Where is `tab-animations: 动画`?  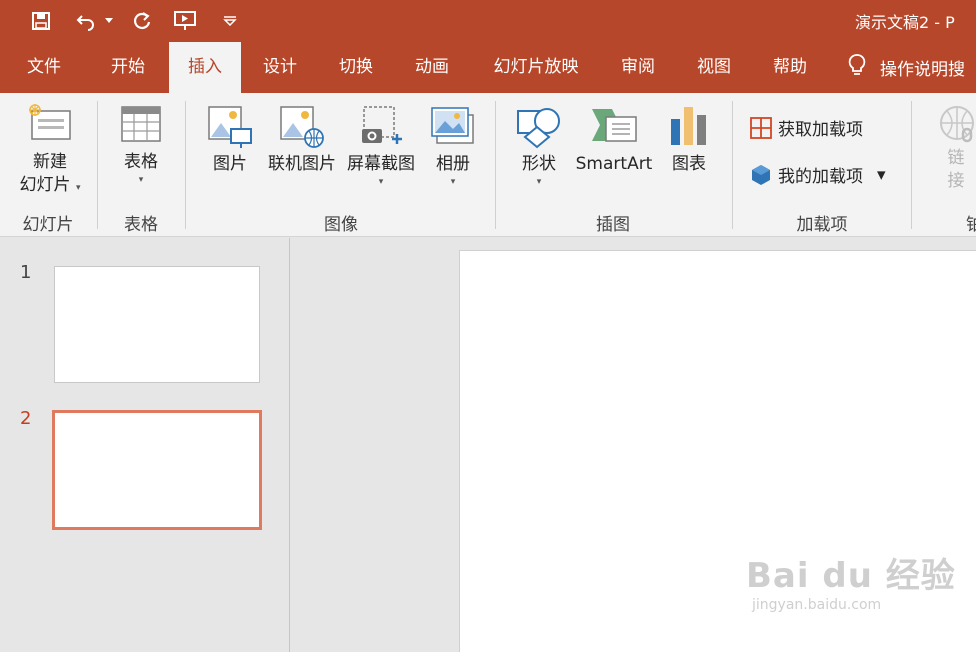 tab-animations: 动画 is located at coordinates (432, 67).